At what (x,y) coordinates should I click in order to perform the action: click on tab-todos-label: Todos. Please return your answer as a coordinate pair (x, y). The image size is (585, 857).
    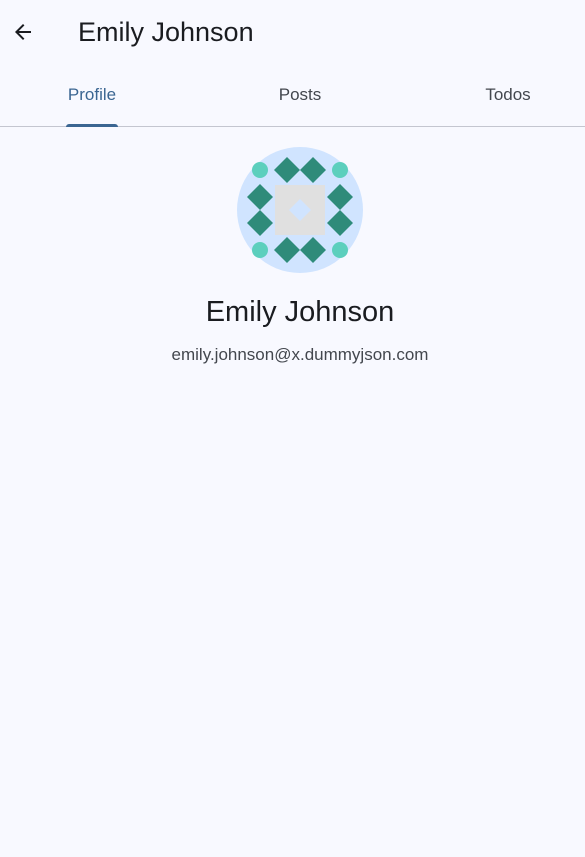
    Looking at the image, I should click on (508, 94).